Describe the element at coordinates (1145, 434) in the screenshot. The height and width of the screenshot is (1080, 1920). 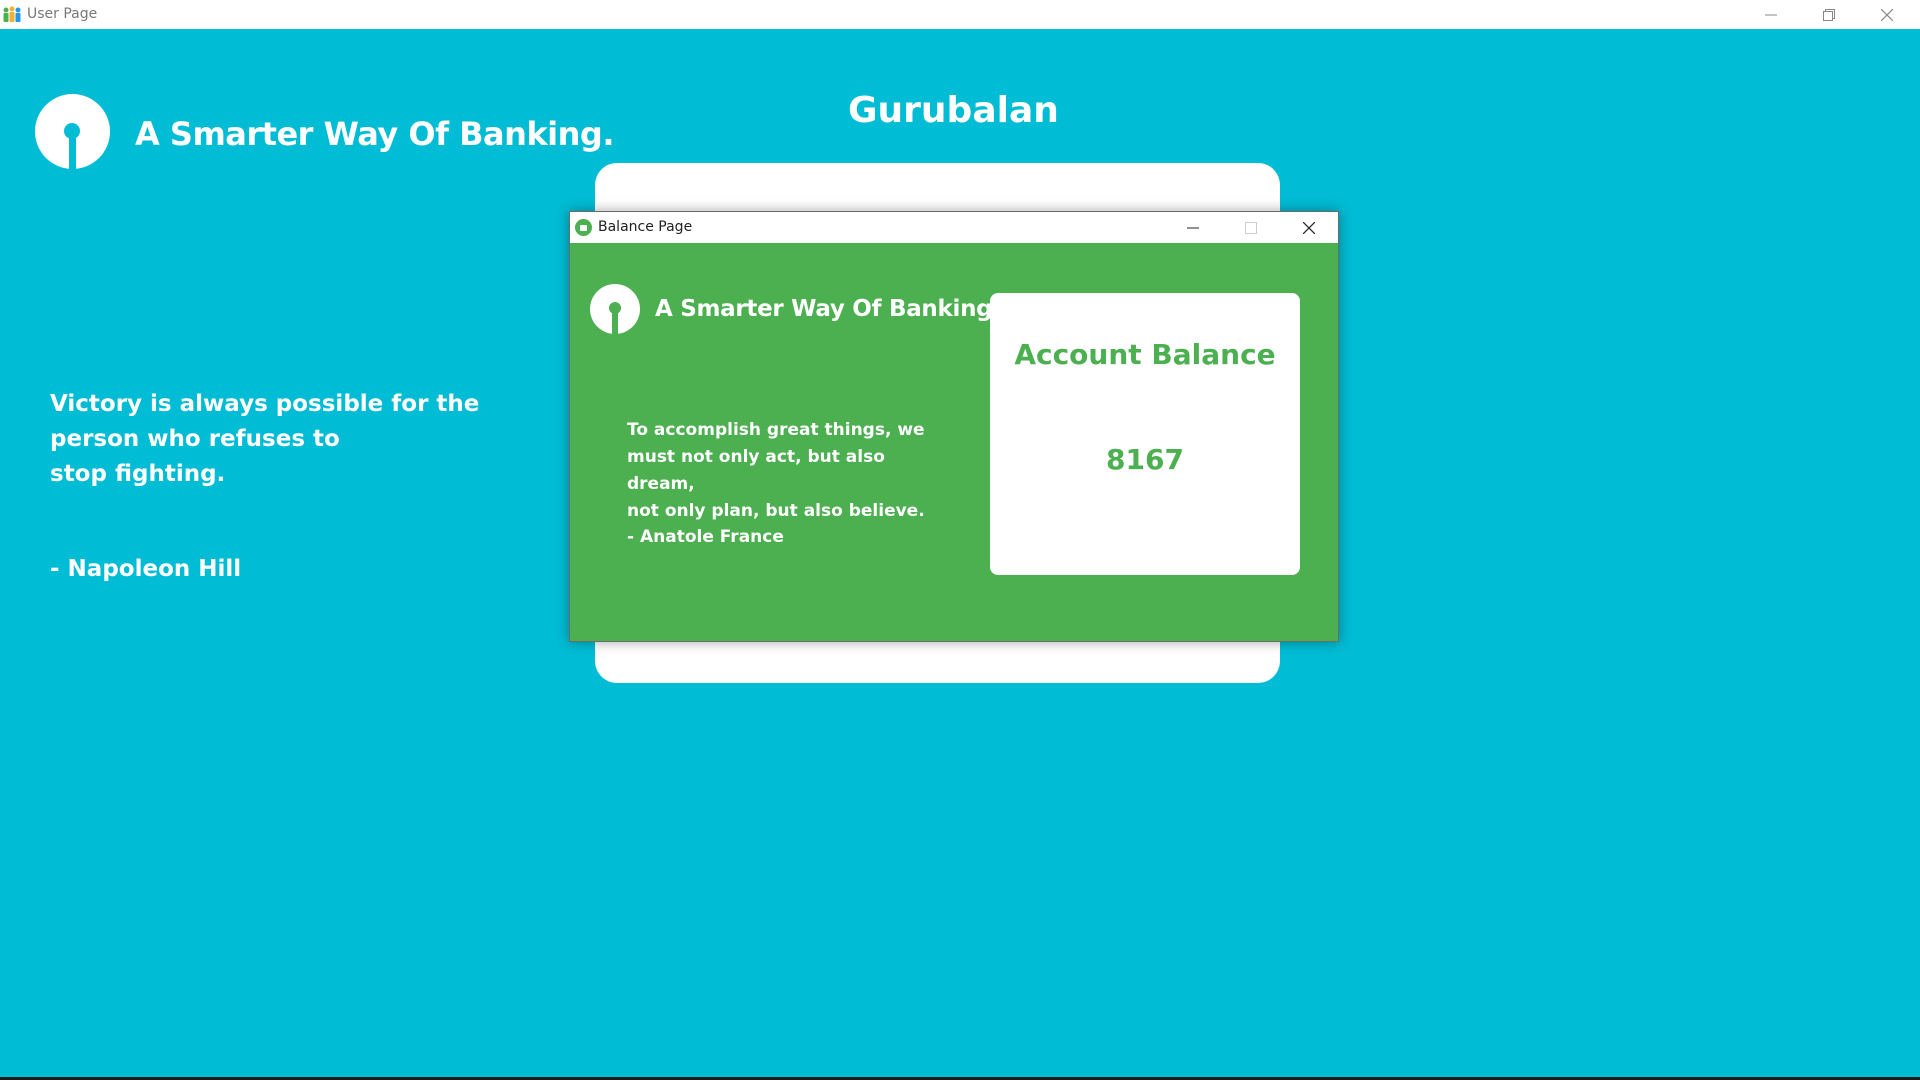
I see `balance-card: Account Balance 8167` at that location.